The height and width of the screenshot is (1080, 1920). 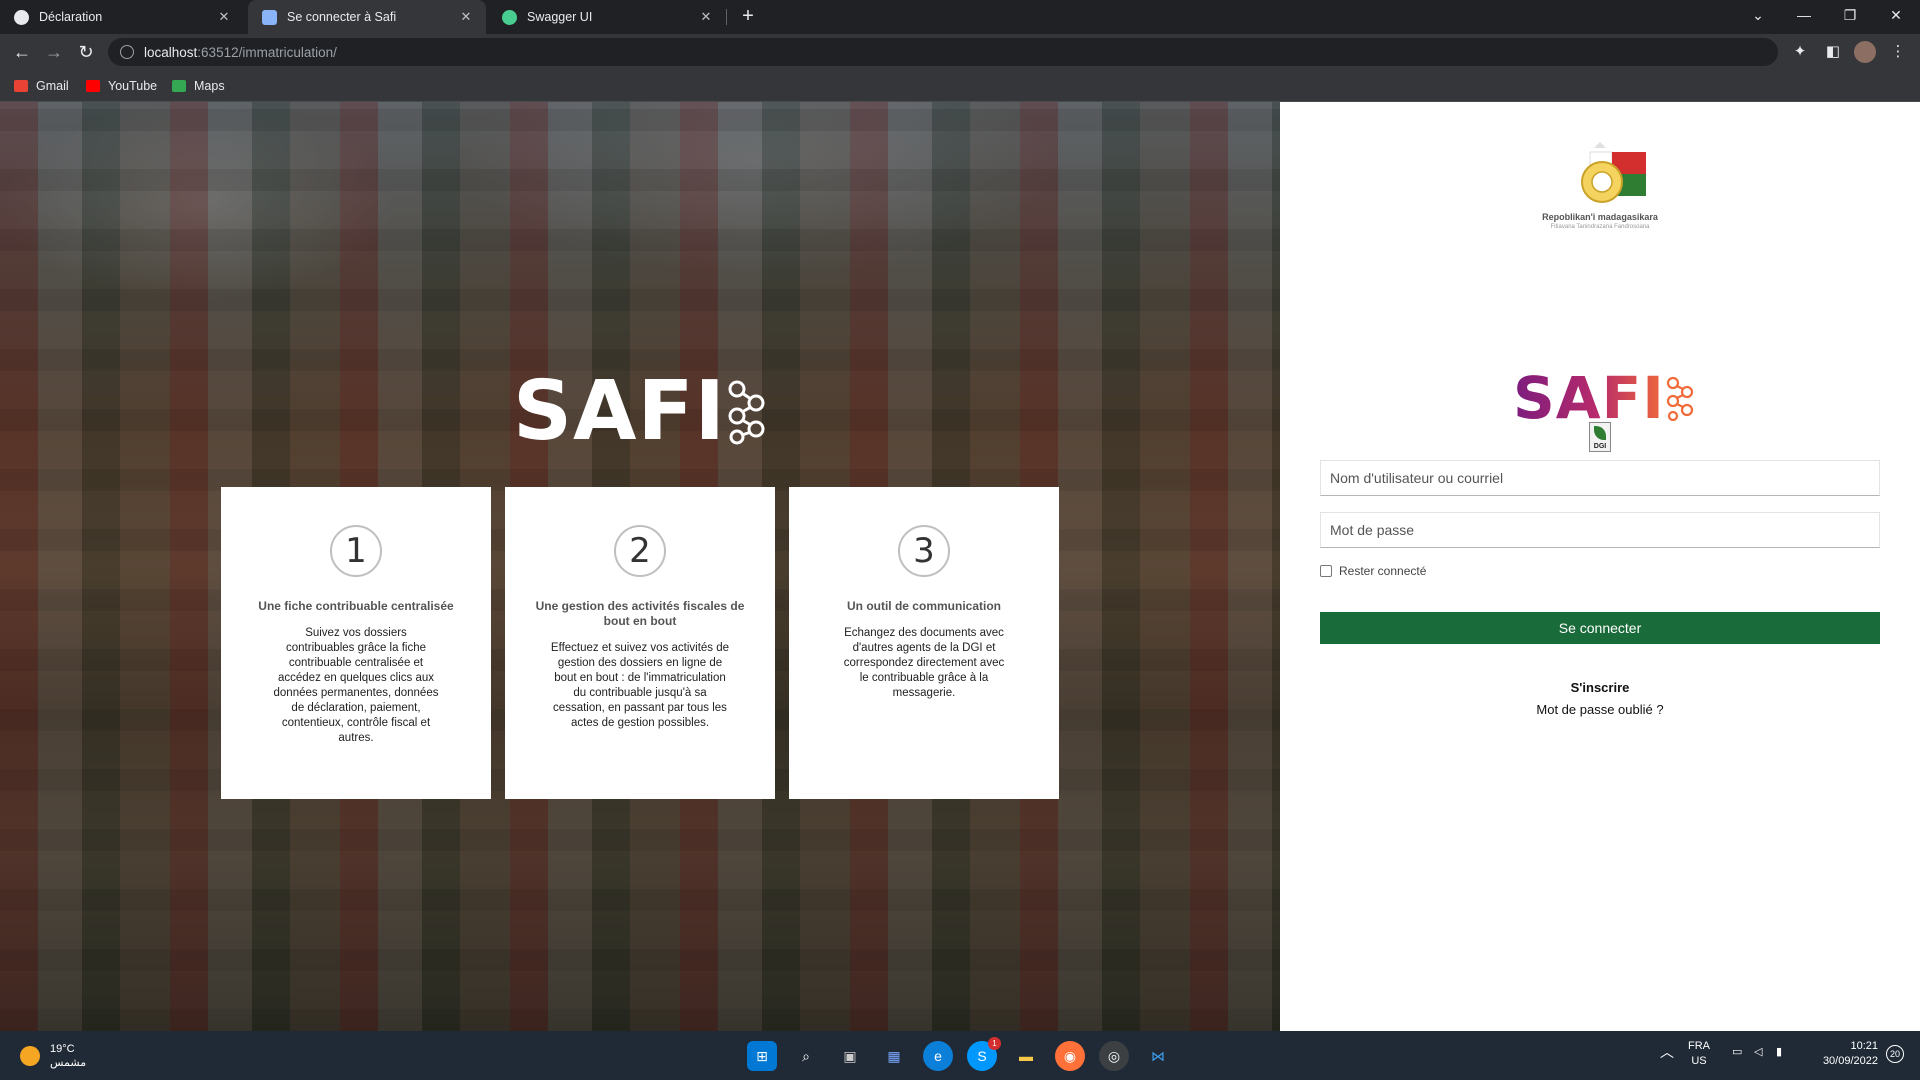 What do you see at coordinates (1326, 571) in the screenshot?
I see `remember-checkbox` at bounding box center [1326, 571].